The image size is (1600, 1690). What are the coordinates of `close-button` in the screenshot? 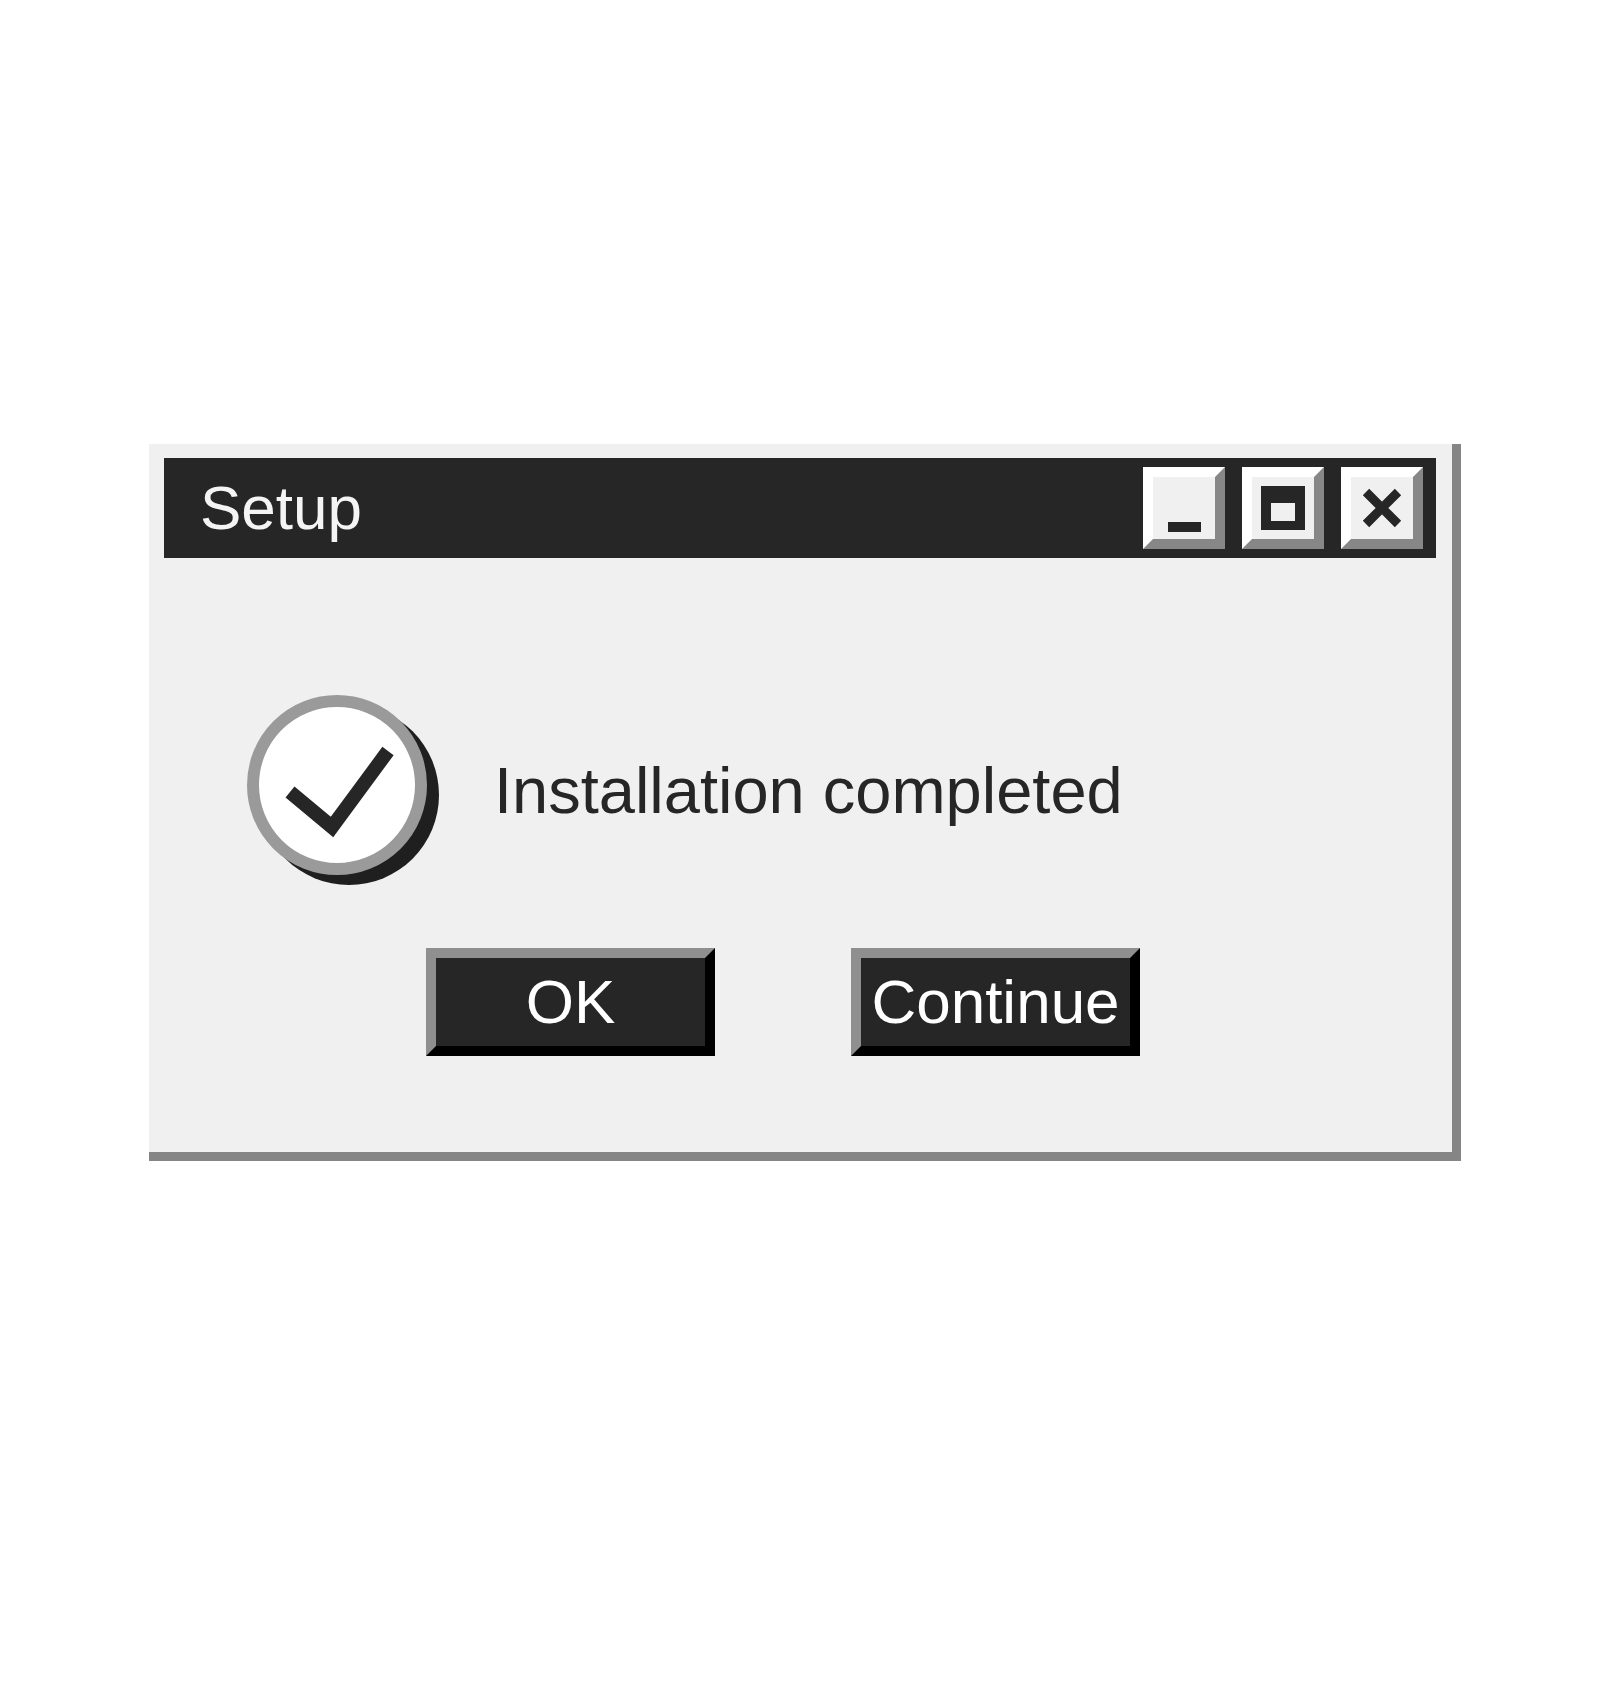 It's located at (1382, 508).